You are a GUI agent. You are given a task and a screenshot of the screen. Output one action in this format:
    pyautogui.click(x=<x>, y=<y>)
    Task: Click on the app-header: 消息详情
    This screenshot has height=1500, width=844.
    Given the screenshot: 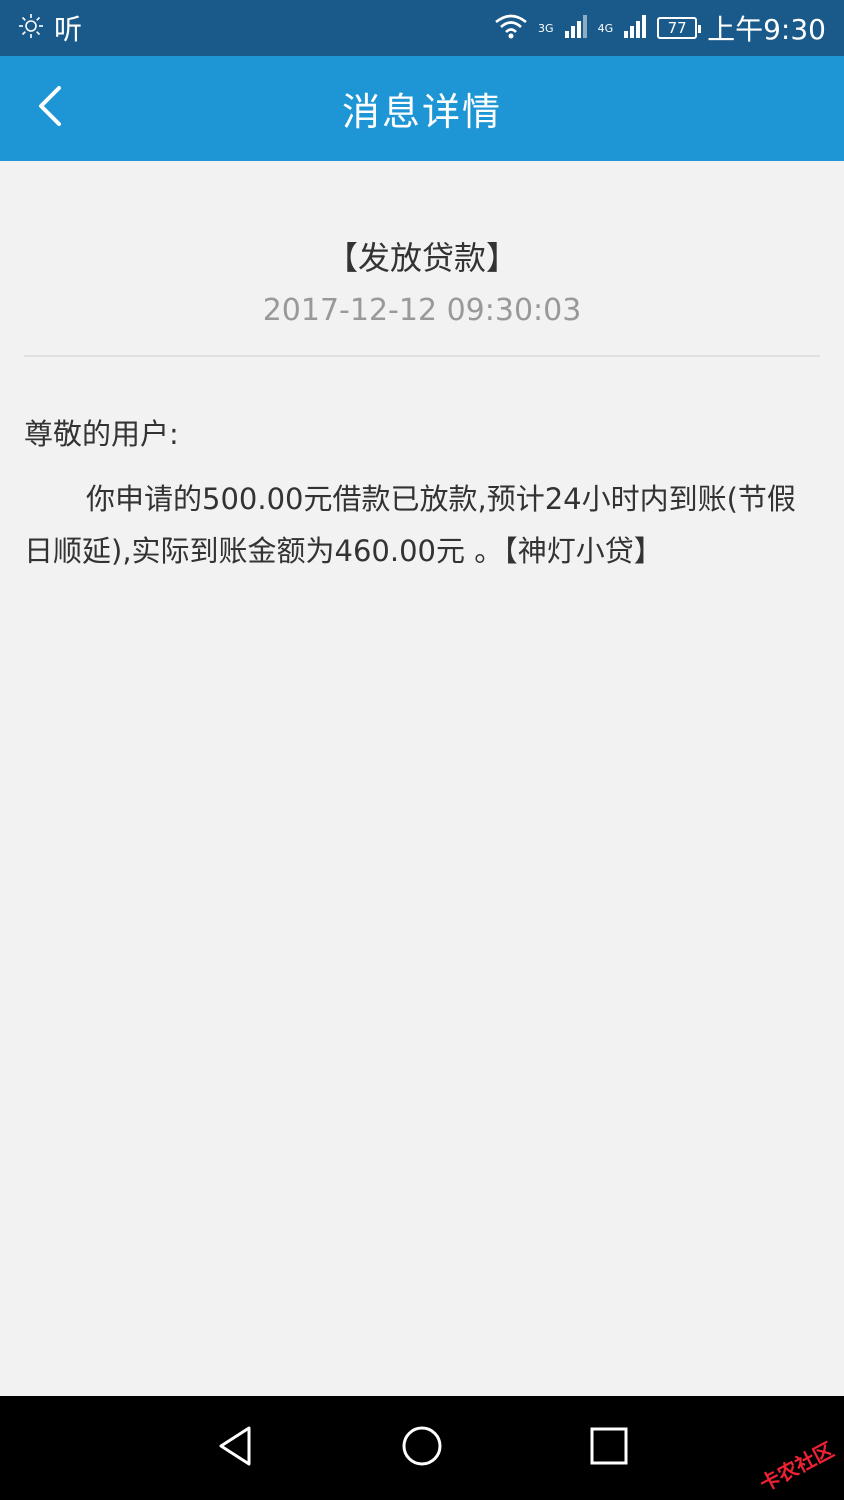 What is the action you would take?
    pyautogui.click(x=422, y=108)
    